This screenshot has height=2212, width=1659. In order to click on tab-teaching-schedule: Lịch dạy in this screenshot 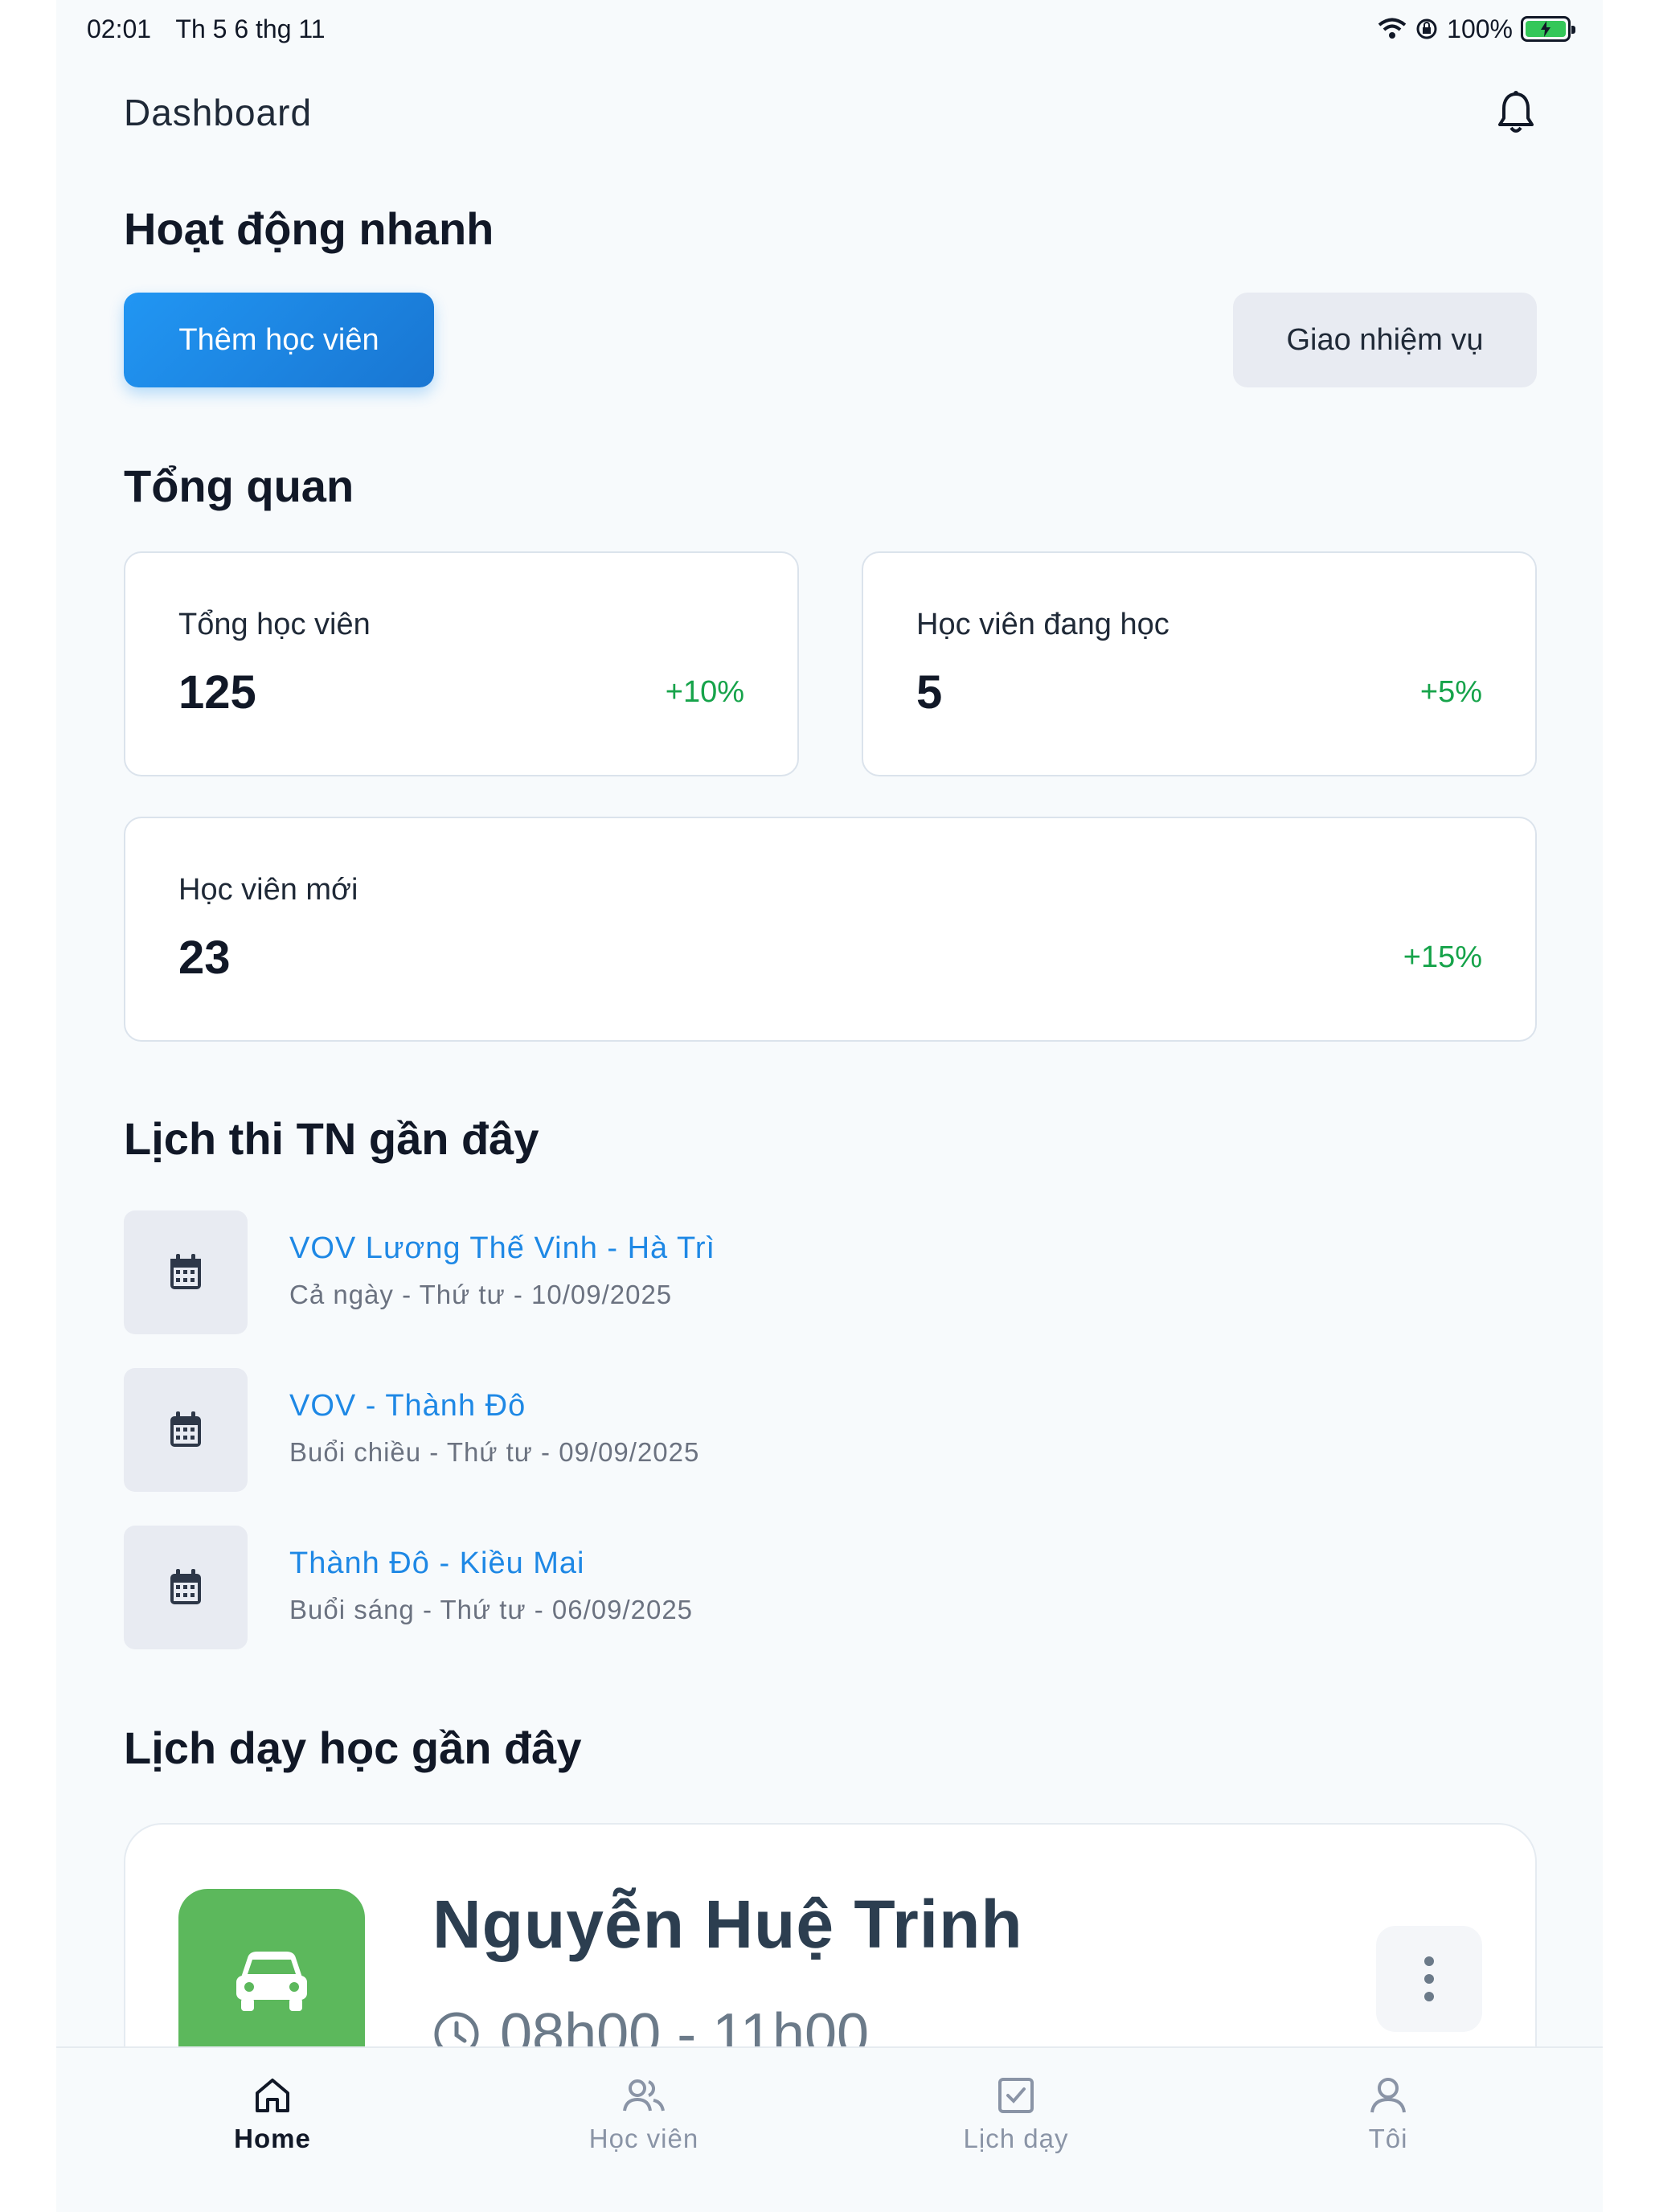, I will do `click(1016, 2114)`.